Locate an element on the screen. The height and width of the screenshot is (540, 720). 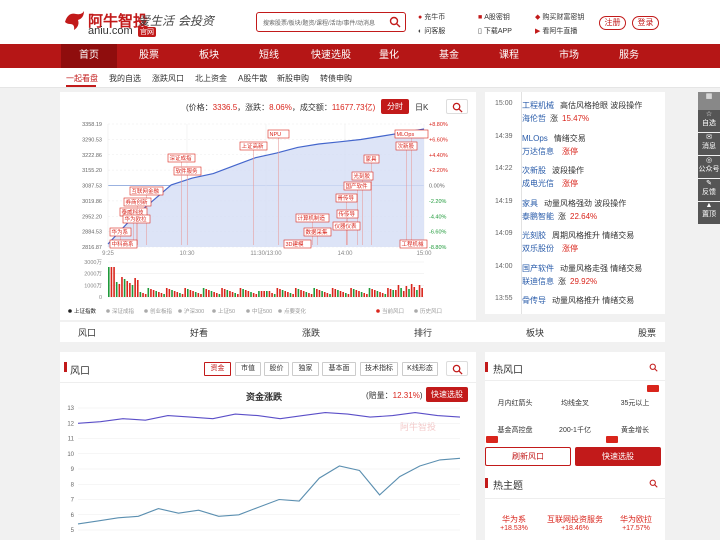
fengkou-name: MLOps is located at coordinates (535, 138).